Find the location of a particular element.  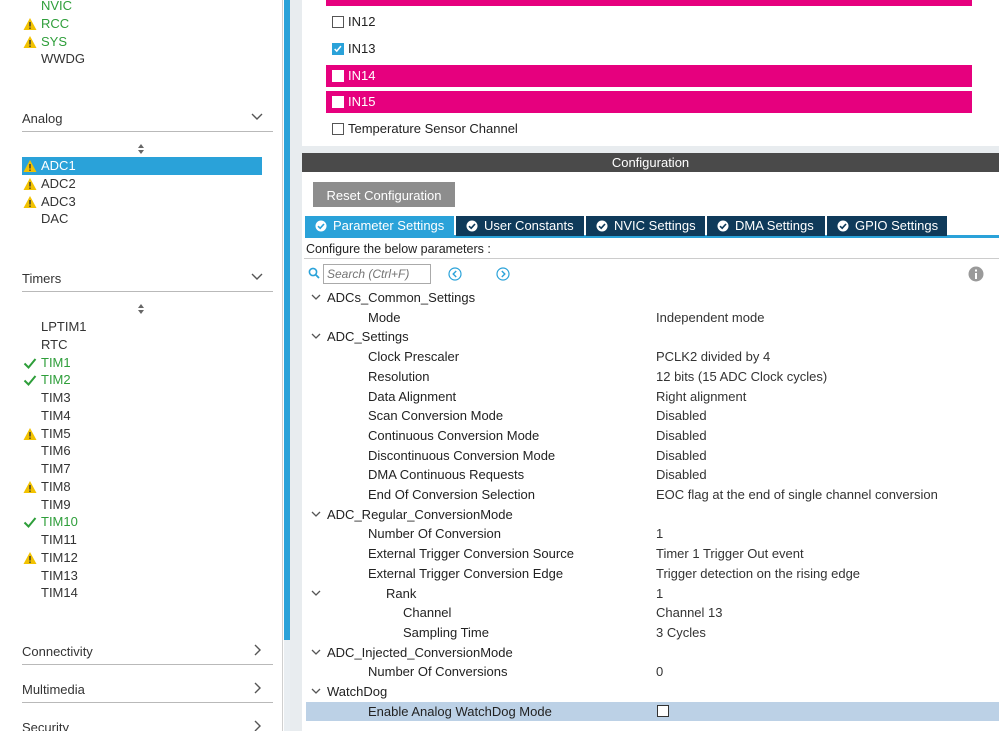

analog-section-header: Analog is located at coordinates (147, 120).